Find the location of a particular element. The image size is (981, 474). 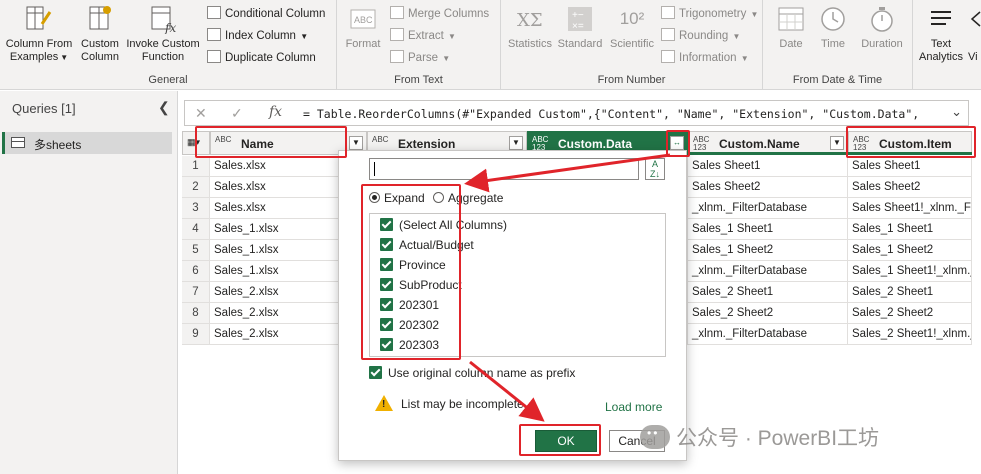

watermark: 公众号 · PowerBI工坊 is located at coordinates (759, 437).